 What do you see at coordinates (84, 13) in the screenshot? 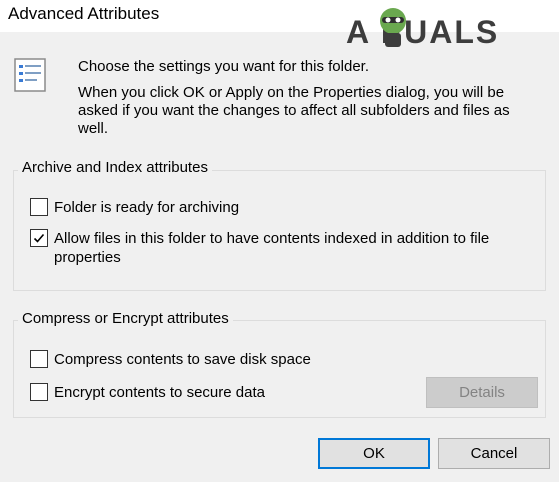
I see `window-title: Advanced Attributes` at bounding box center [84, 13].